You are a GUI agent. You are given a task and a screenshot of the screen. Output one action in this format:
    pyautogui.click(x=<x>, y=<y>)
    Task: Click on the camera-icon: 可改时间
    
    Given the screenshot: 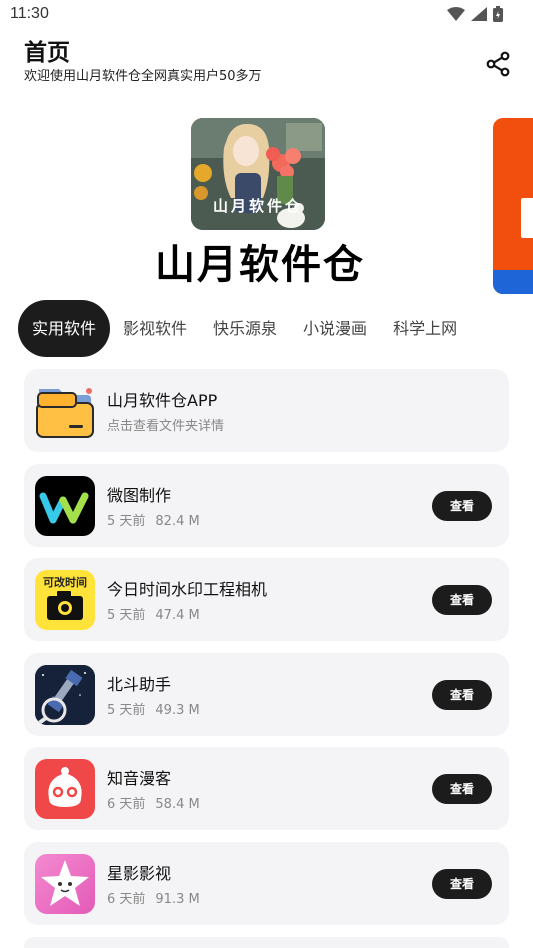 What is the action you would take?
    pyautogui.click(x=65, y=600)
    